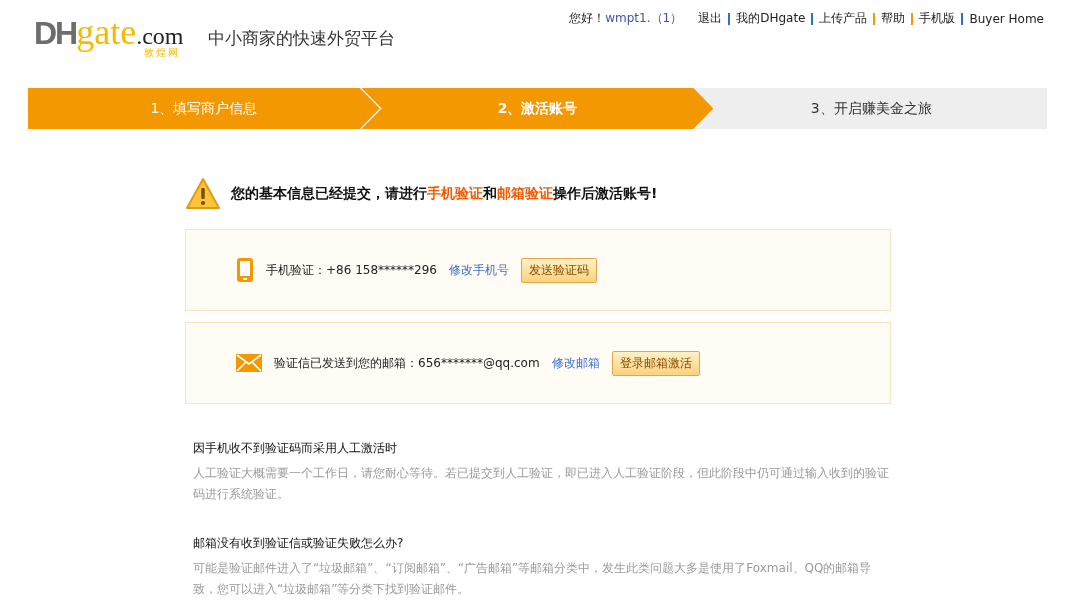 The width and height of the screenshot is (1080, 615). I want to click on nav-link: 手机版, so click(937, 18).